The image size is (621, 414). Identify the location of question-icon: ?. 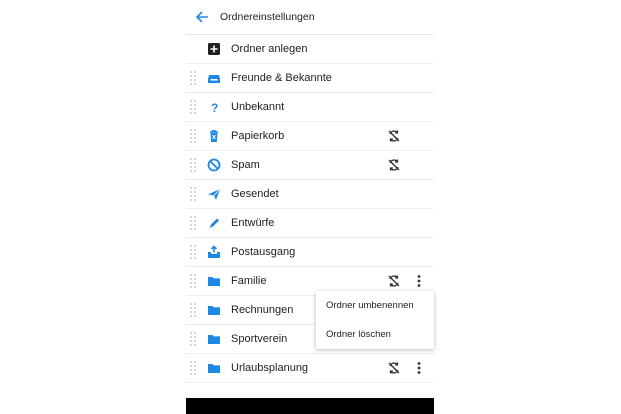
(214, 107).